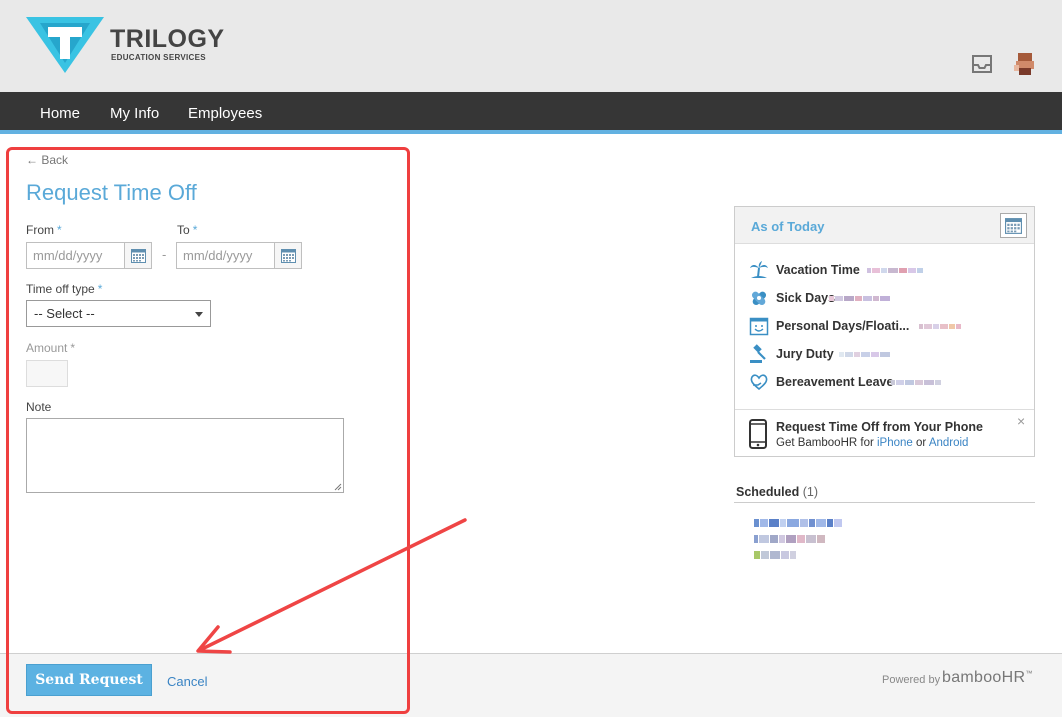 The height and width of the screenshot is (717, 1062). Describe the element at coordinates (884, 502) in the screenshot. I see `divider` at that location.